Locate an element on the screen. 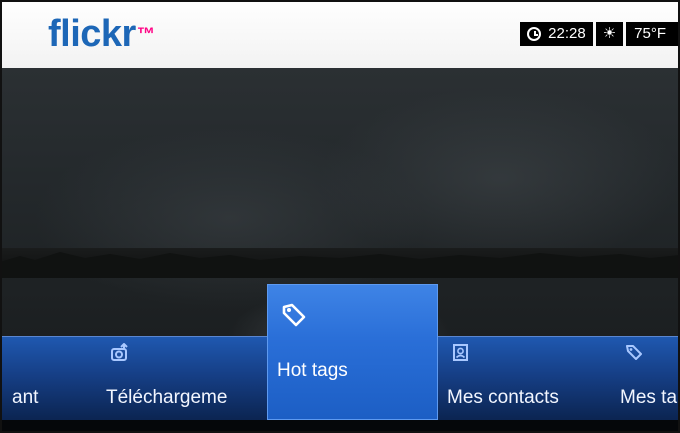 The width and height of the screenshot is (680, 433). menu-item-my-contacts: Mes contacts is located at coordinates (523, 379).